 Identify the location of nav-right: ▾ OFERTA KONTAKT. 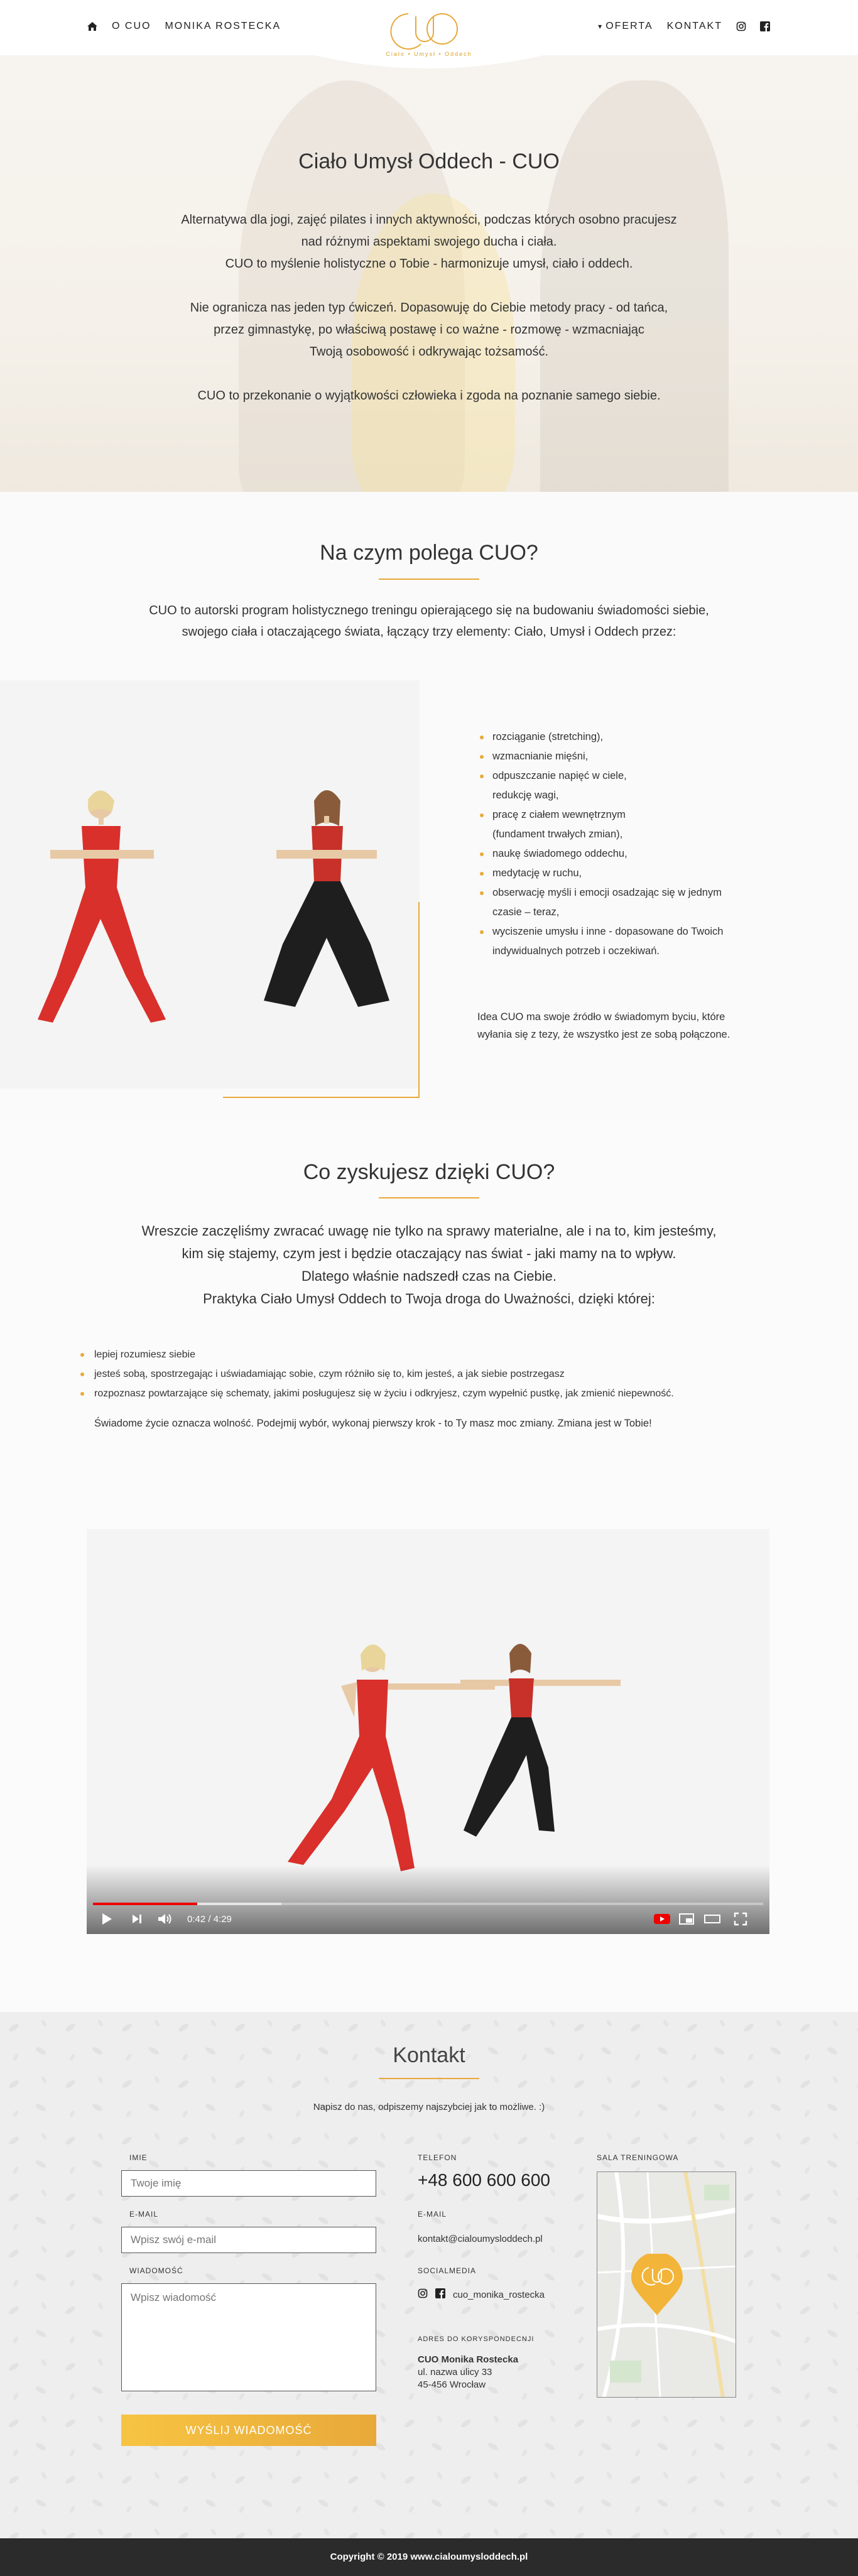
(684, 26).